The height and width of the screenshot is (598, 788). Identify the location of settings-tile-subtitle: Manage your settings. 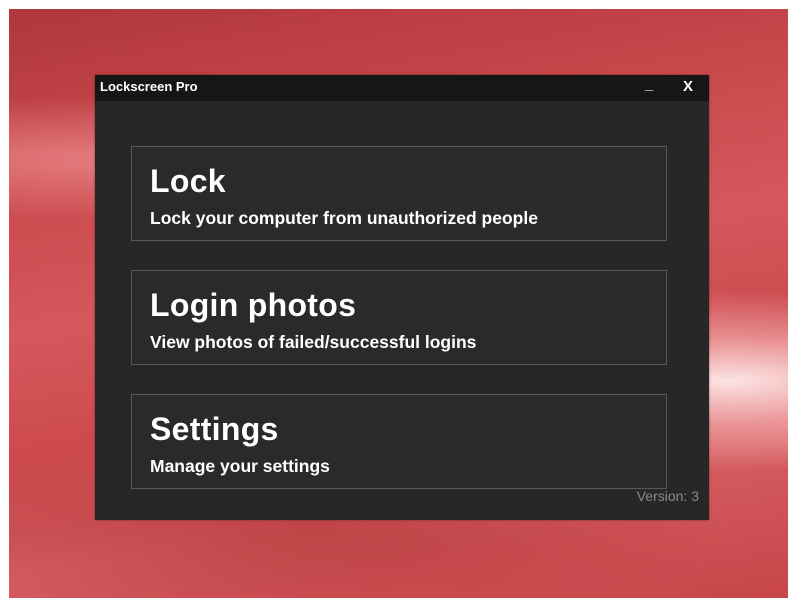
(240, 466).